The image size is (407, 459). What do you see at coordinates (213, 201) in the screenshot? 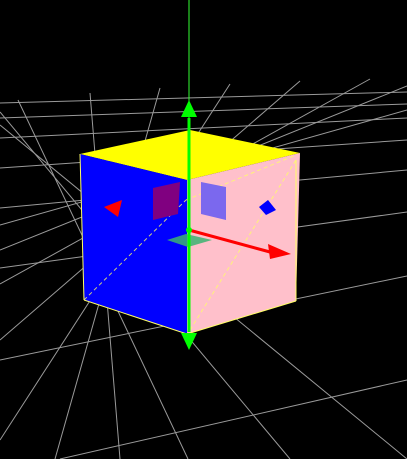
I see `right-face-square` at bounding box center [213, 201].